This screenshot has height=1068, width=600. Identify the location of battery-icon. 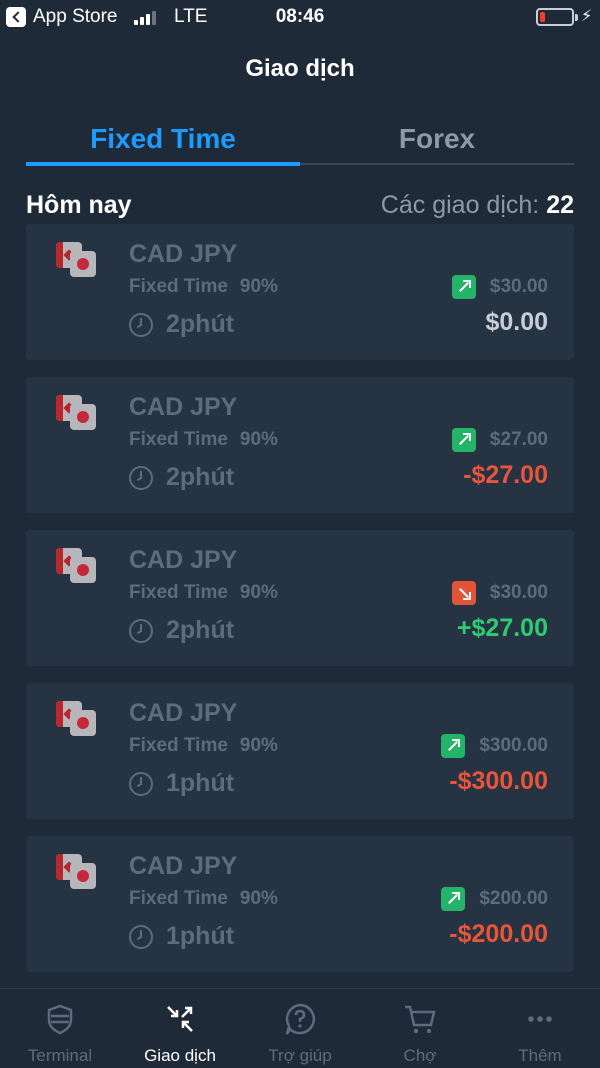
(557, 17).